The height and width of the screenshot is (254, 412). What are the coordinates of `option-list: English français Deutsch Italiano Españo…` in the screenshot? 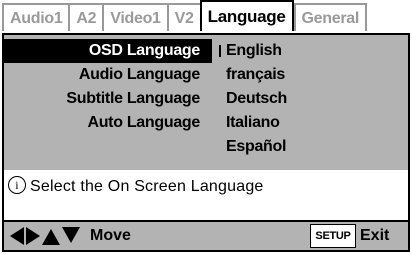 It's located at (276, 99).